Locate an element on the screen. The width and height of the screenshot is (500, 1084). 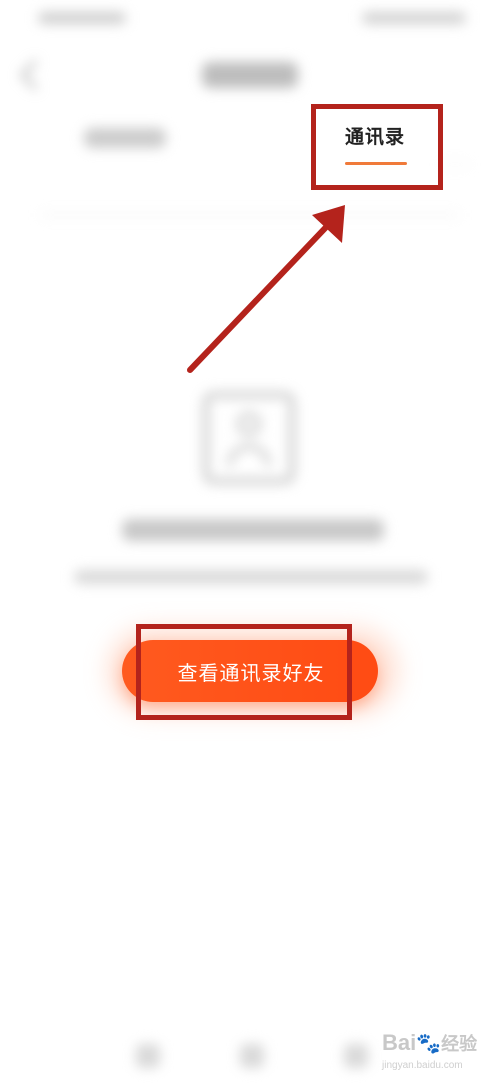
nav-bar is located at coordinates (250, 78).